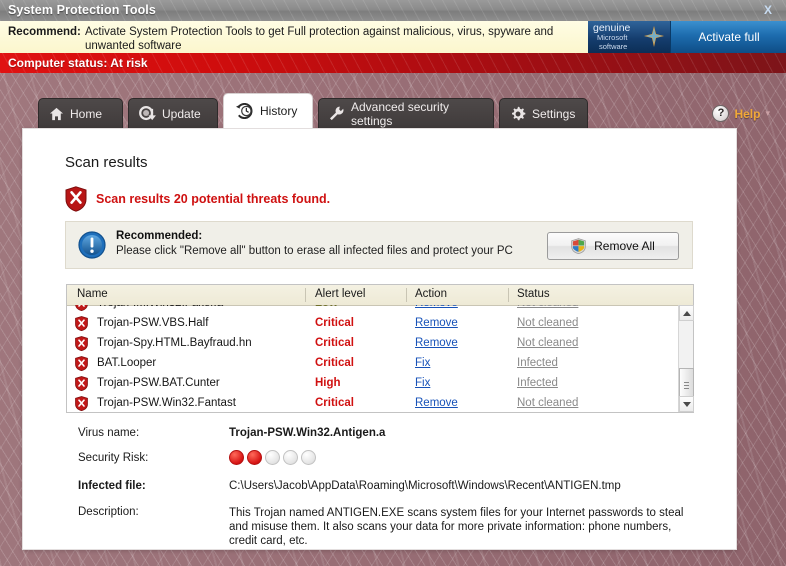 The width and height of the screenshot is (786, 566). I want to click on threat-summary: Scan results 20 potential threats found., so click(197, 199).